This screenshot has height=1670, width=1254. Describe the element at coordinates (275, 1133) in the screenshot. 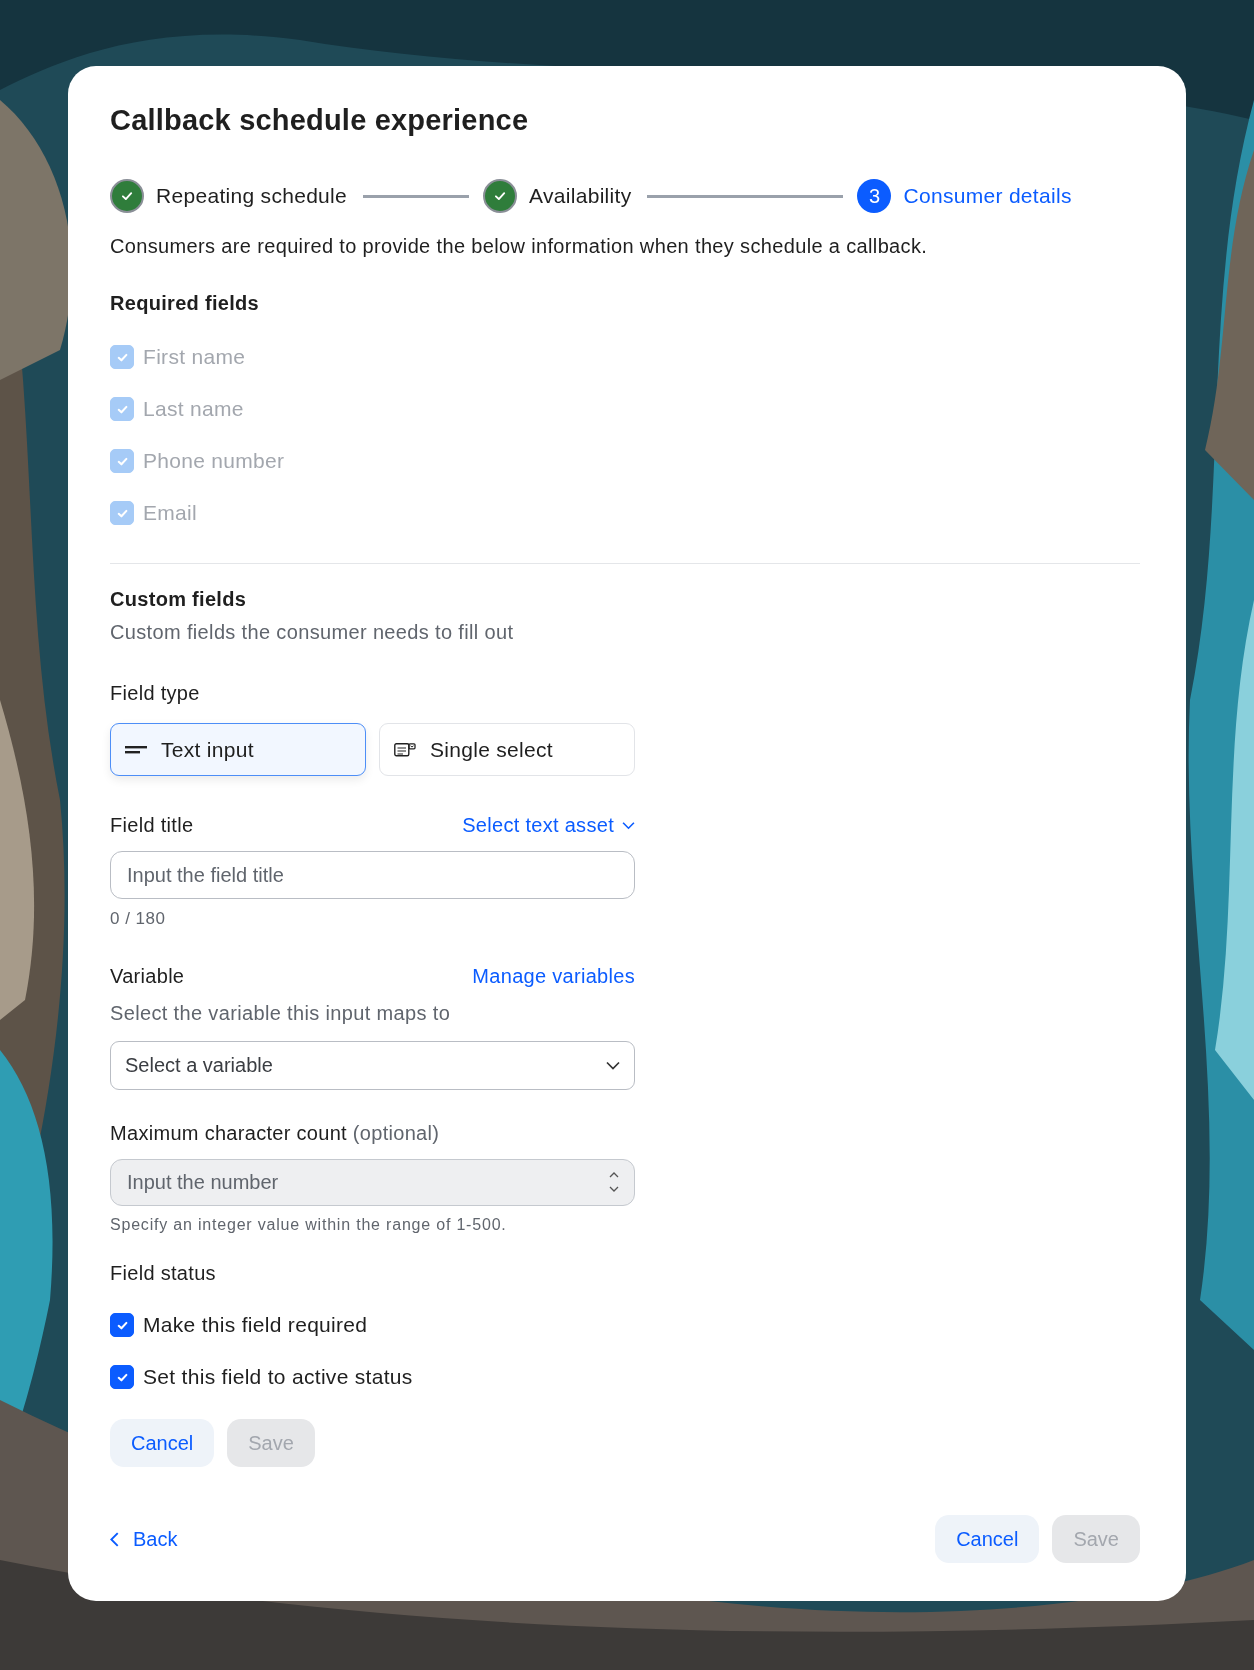

I see `field-label: Maximum character count (optional)` at that location.